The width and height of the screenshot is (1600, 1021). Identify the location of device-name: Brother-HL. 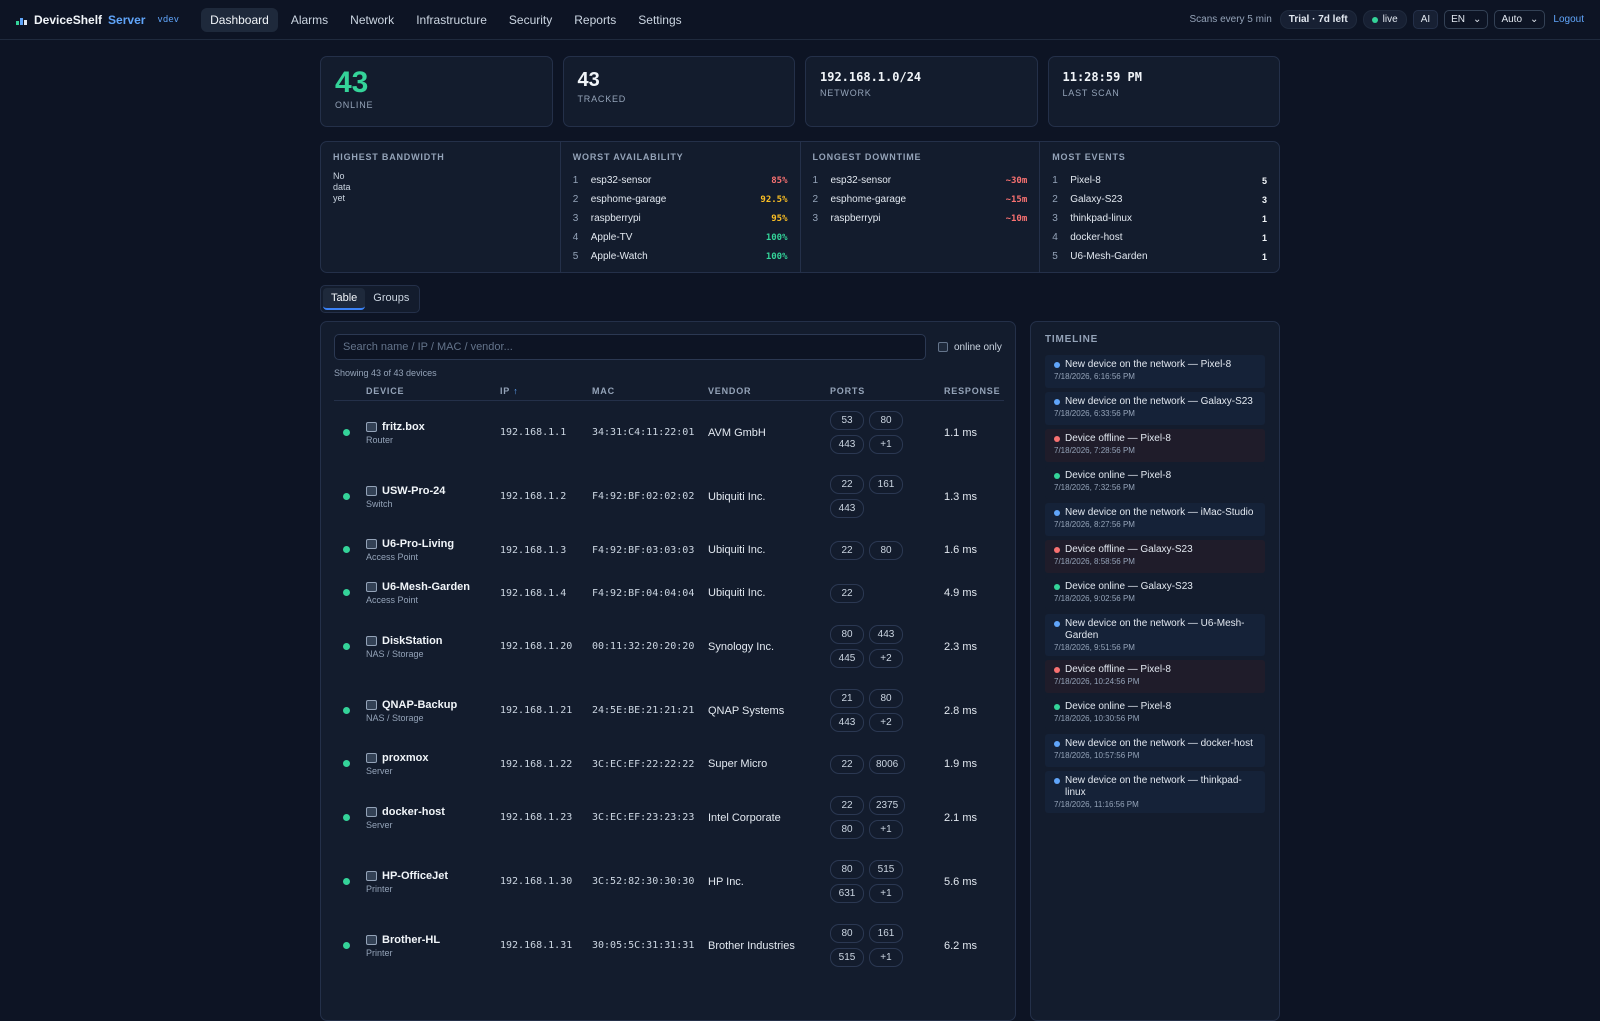
(411, 940).